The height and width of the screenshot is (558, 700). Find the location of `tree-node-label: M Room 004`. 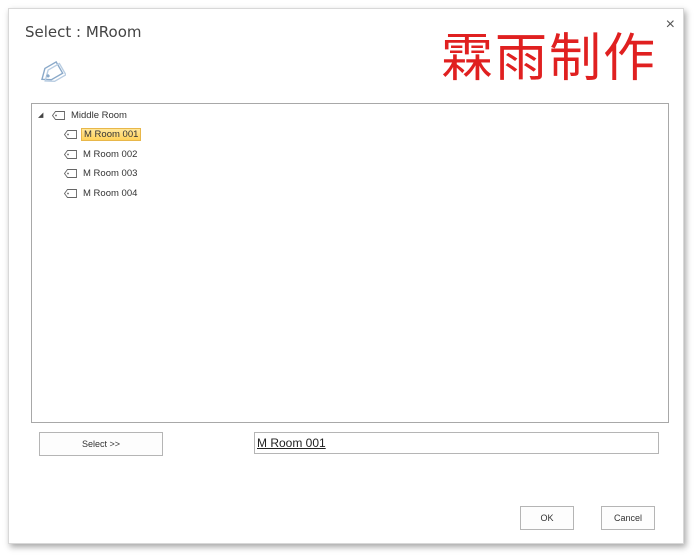

tree-node-label: M Room 004 is located at coordinates (110, 193).